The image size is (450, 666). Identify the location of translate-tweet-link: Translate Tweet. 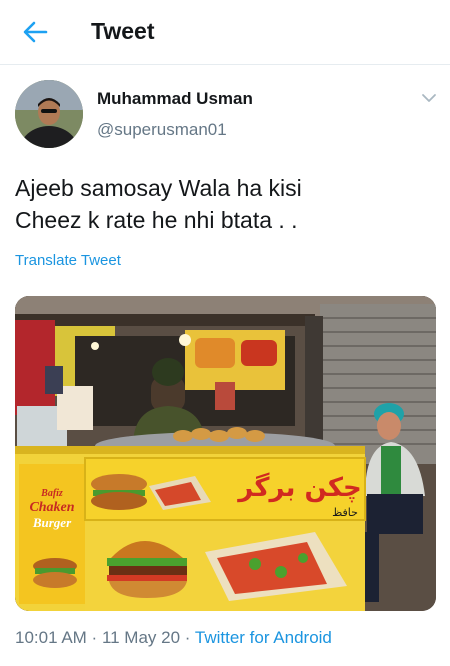
(68, 260).